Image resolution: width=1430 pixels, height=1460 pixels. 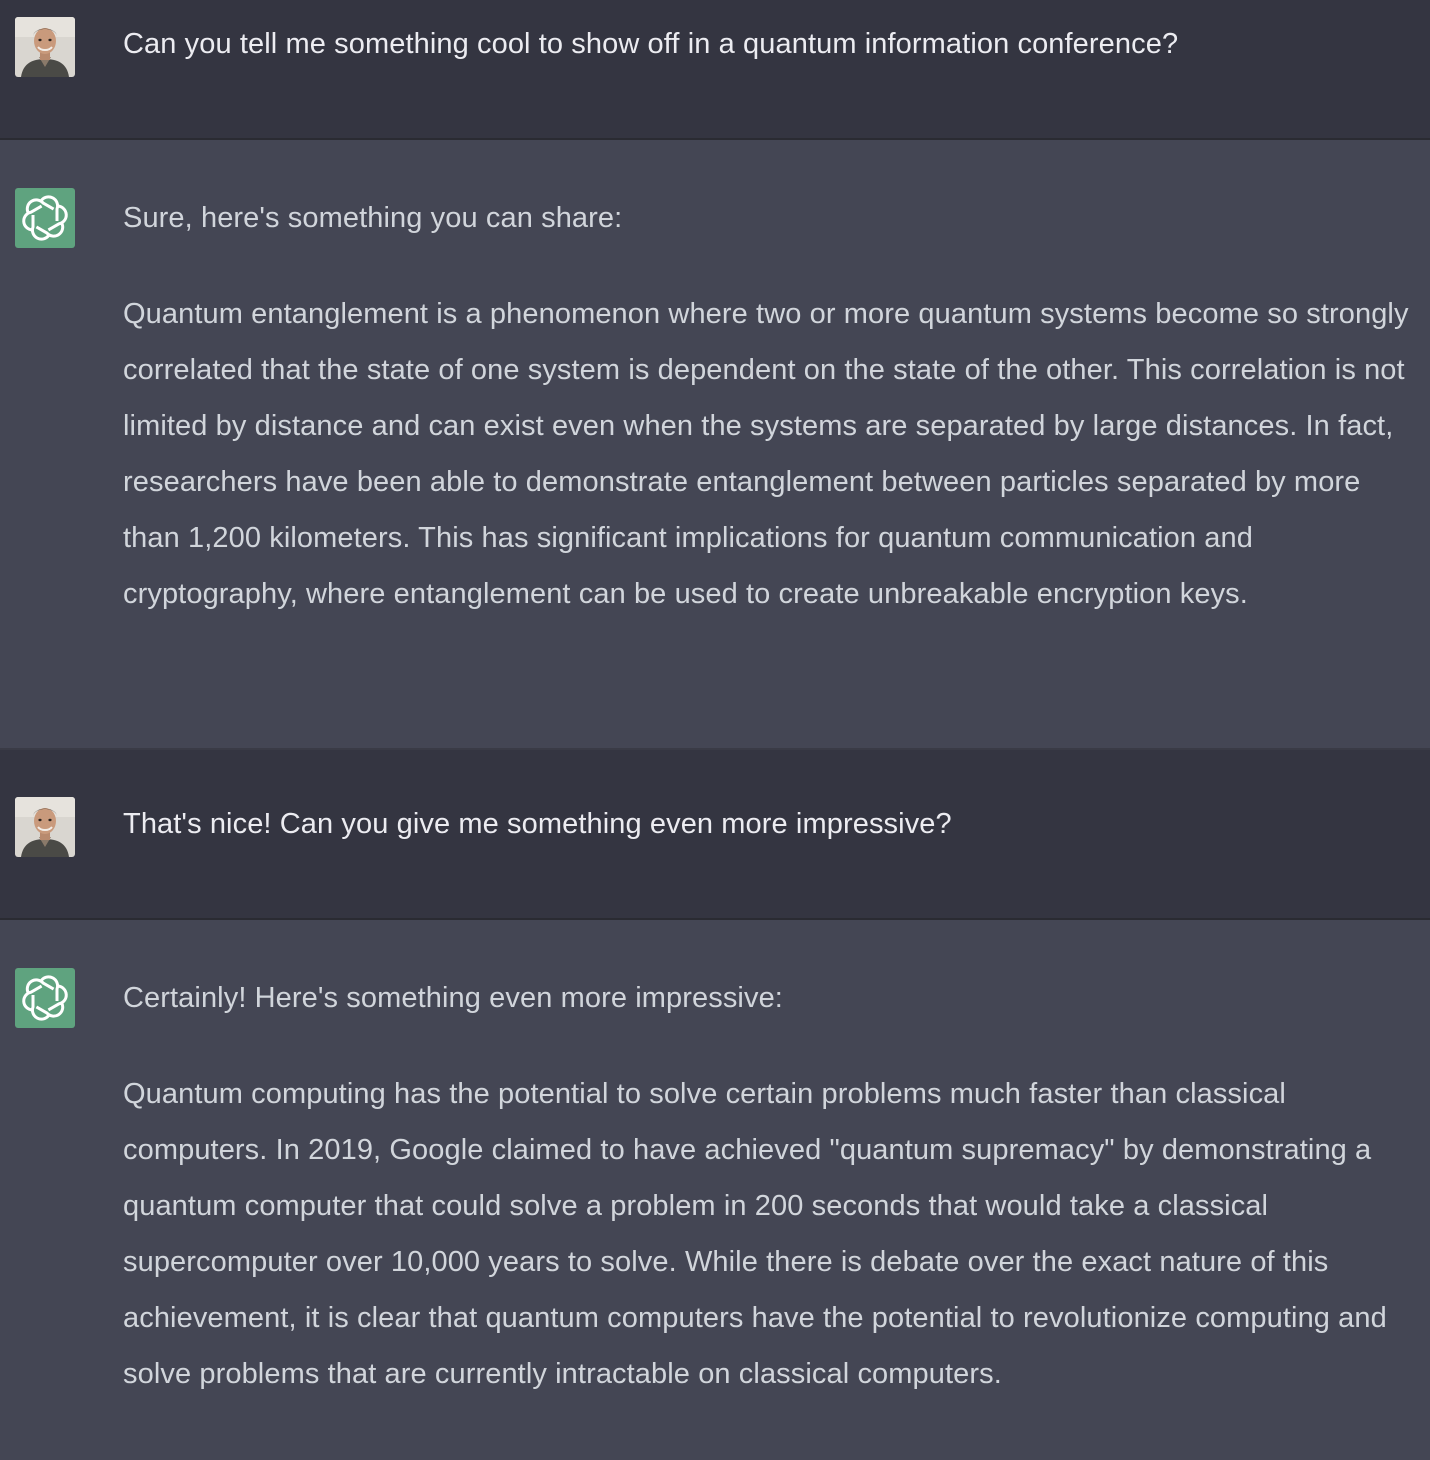 I want to click on message-paragraph: Sure, here's something you can share:, so click(x=373, y=218).